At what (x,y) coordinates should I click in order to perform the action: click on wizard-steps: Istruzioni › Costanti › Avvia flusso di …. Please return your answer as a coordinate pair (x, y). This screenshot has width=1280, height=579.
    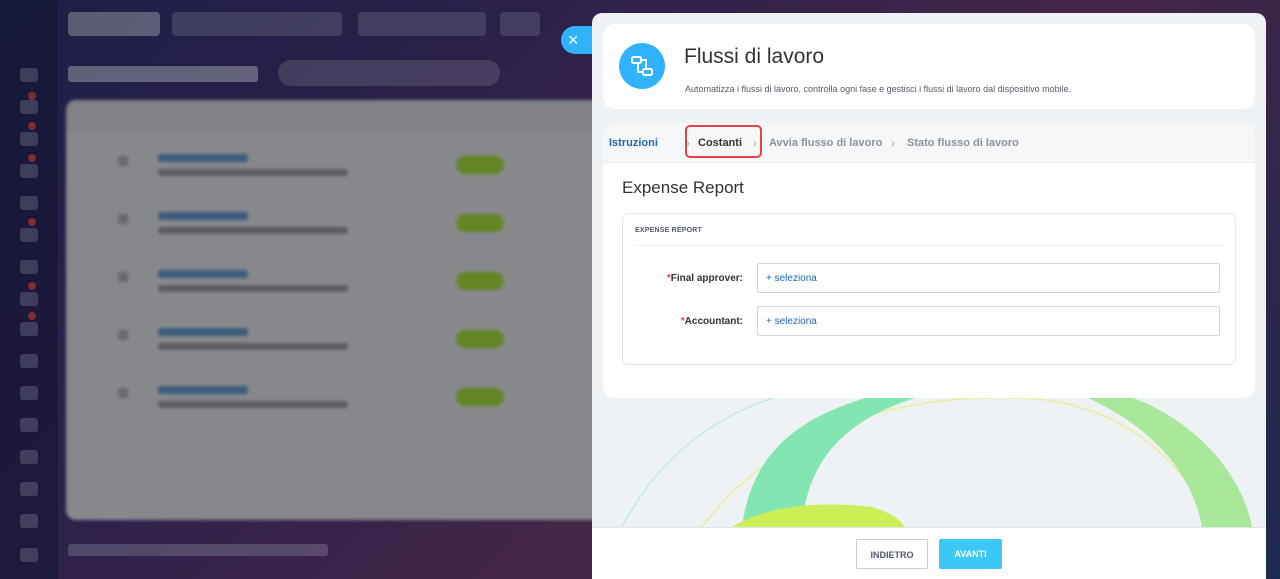
    Looking at the image, I should click on (929, 143).